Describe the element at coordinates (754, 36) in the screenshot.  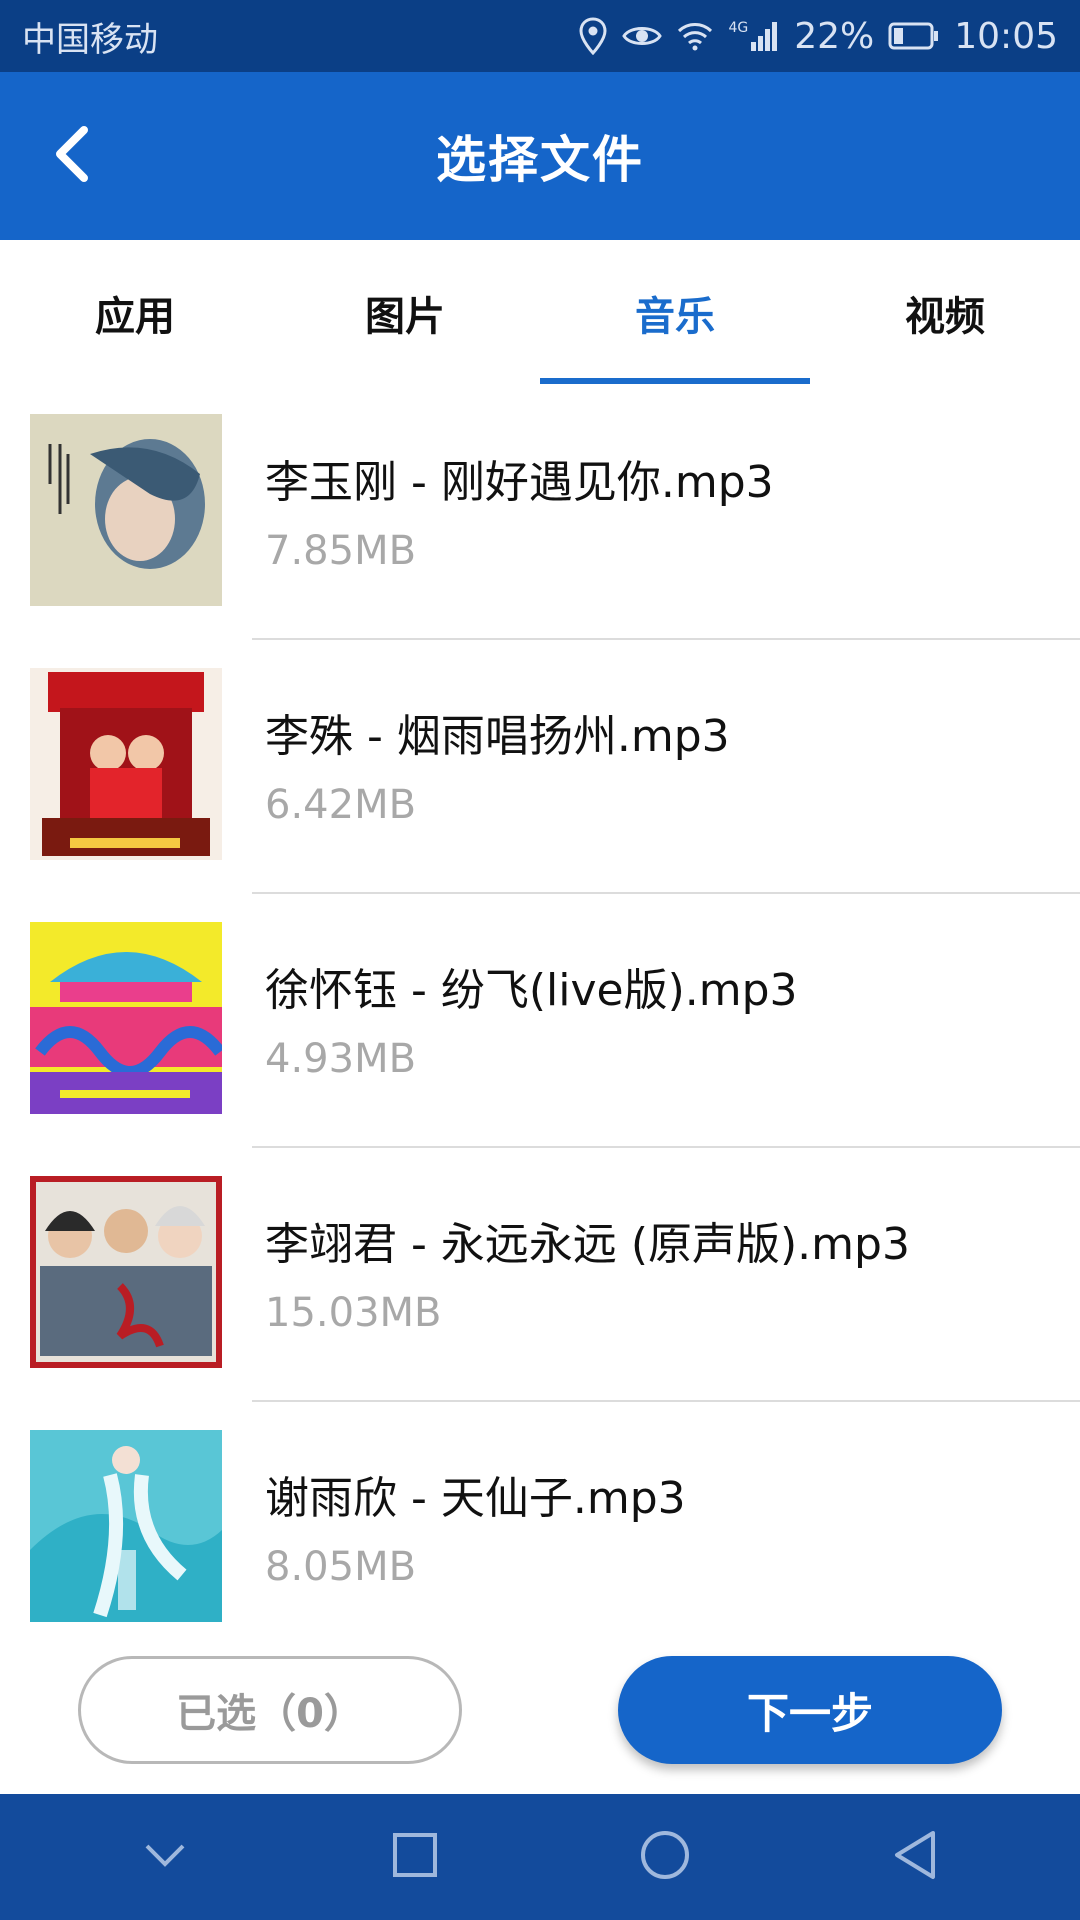
I see `signal-icon: 4G` at that location.